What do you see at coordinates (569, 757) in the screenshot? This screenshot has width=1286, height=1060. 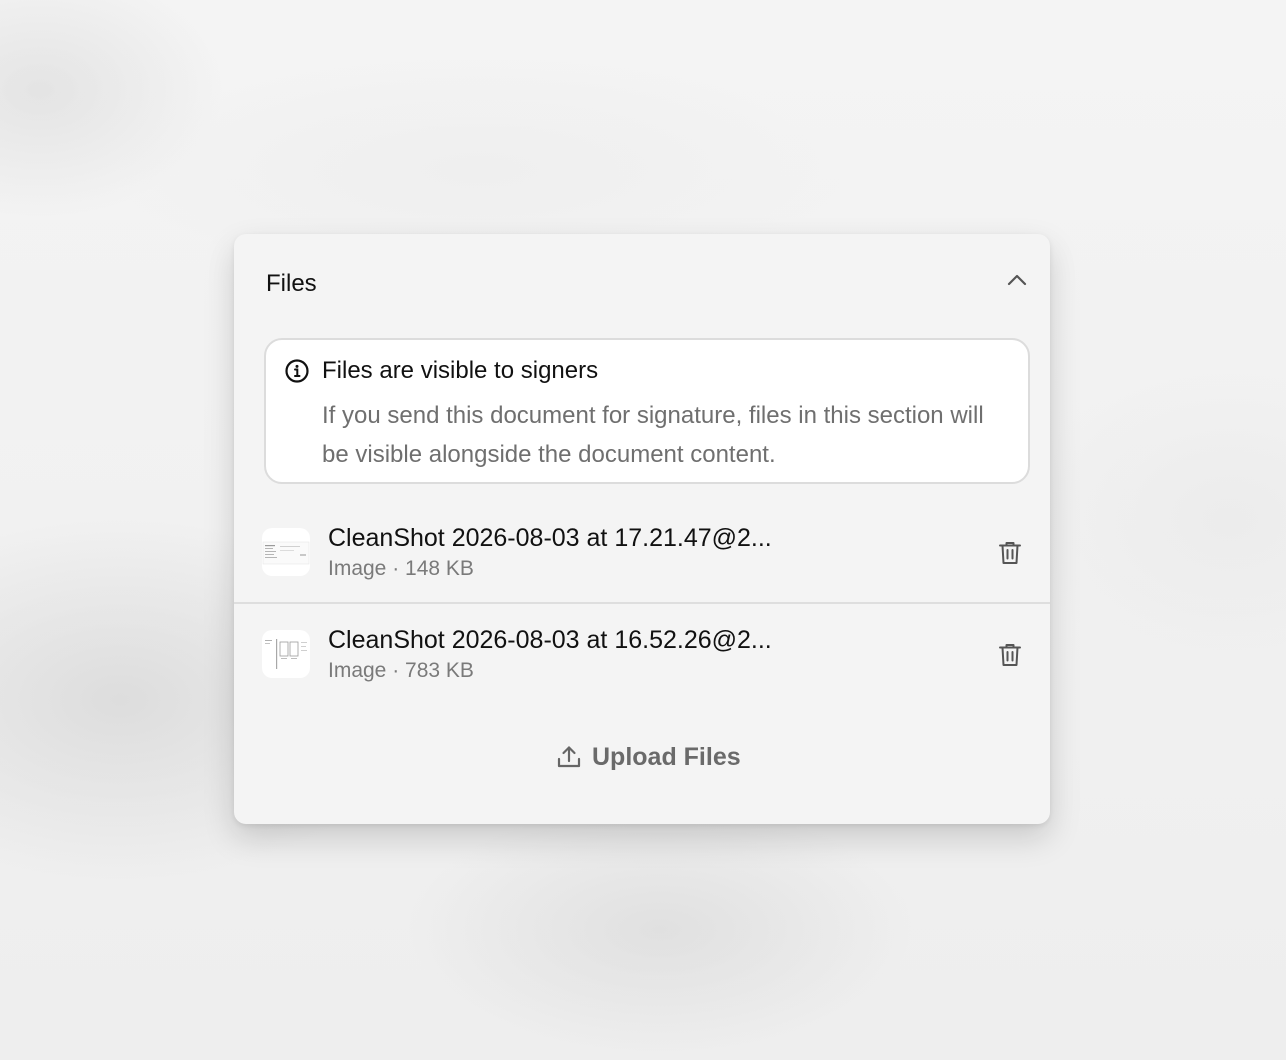 I see `upload-icon` at bounding box center [569, 757].